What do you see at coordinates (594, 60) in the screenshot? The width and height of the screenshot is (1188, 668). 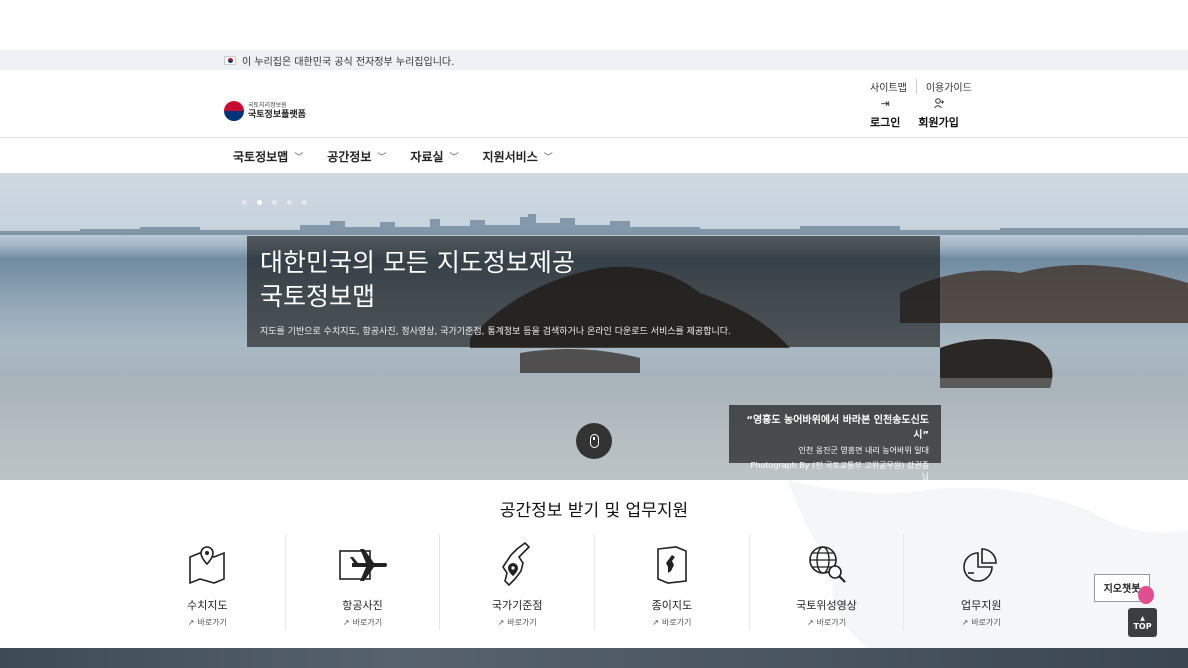 I see `gov-banner: 이 누리집은 대한민국 공식 전자정부 누리집입니다.` at bounding box center [594, 60].